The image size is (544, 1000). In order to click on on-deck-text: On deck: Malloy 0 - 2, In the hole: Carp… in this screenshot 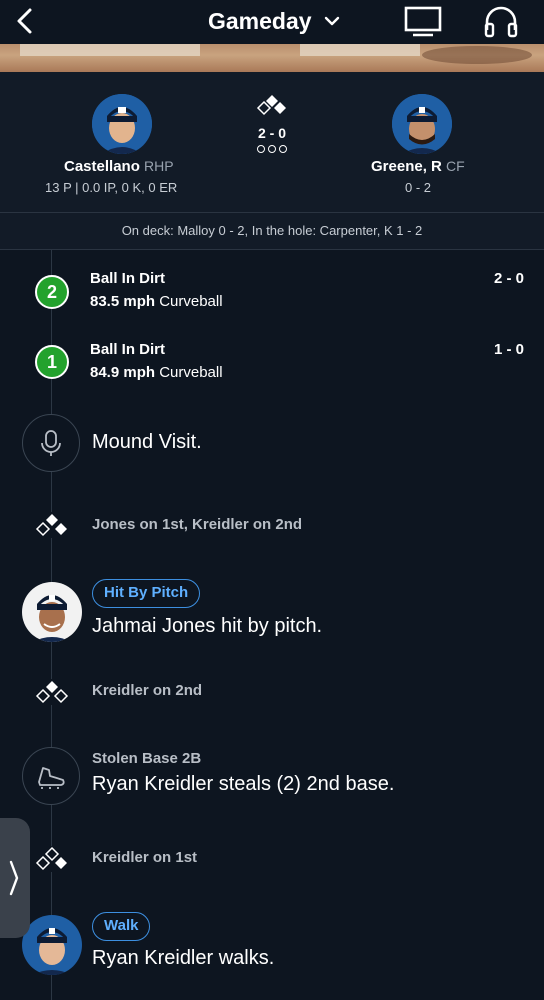, I will do `click(272, 231)`.